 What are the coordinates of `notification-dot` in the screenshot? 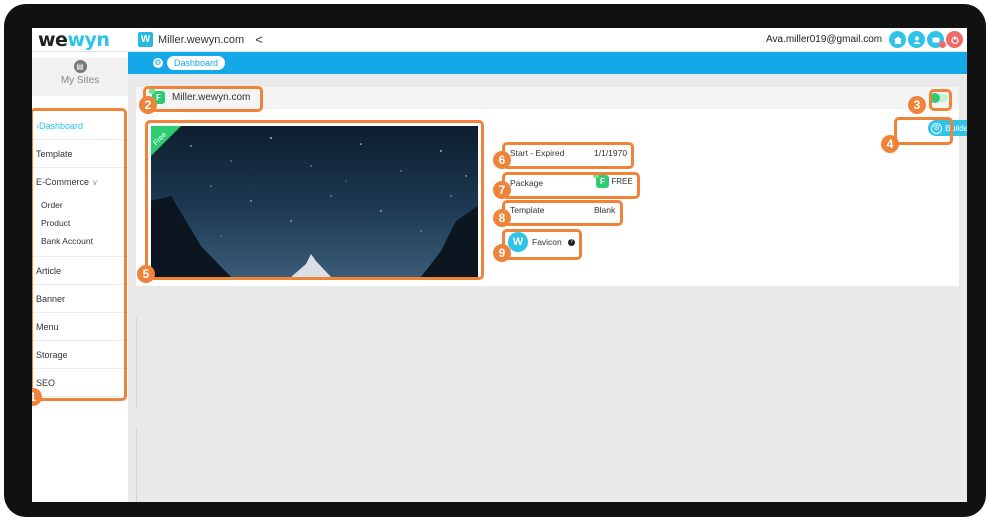 It's located at (942, 44).